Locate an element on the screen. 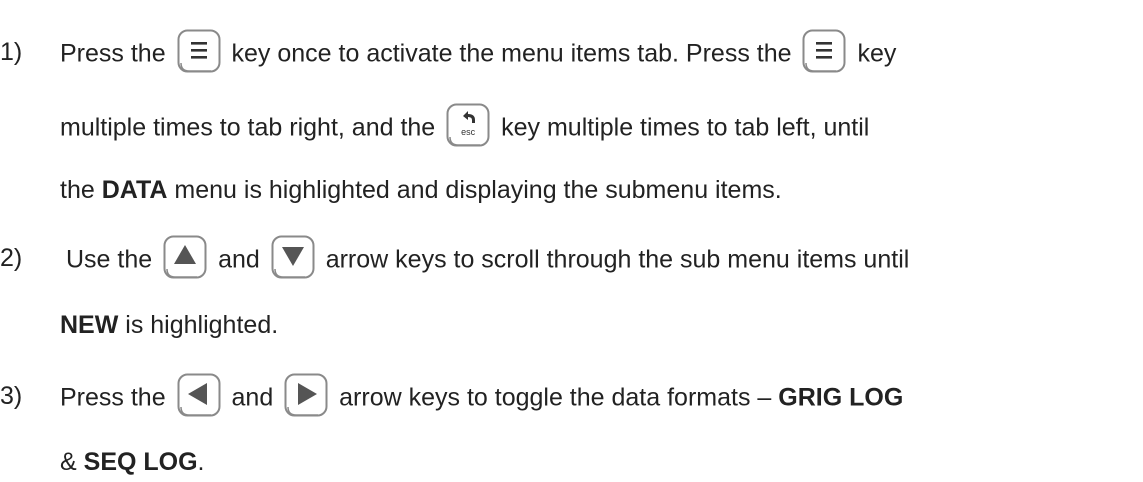 The image size is (1143, 482). new-item-label: NEW is located at coordinates (89, 325).